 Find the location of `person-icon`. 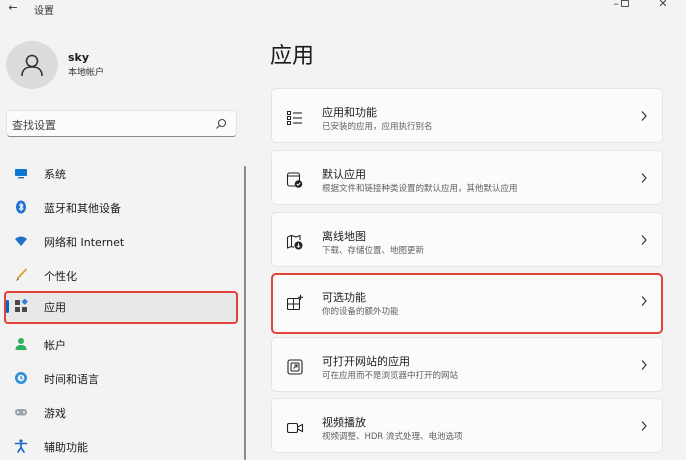

person-icon is located at coordinates (21, 344).